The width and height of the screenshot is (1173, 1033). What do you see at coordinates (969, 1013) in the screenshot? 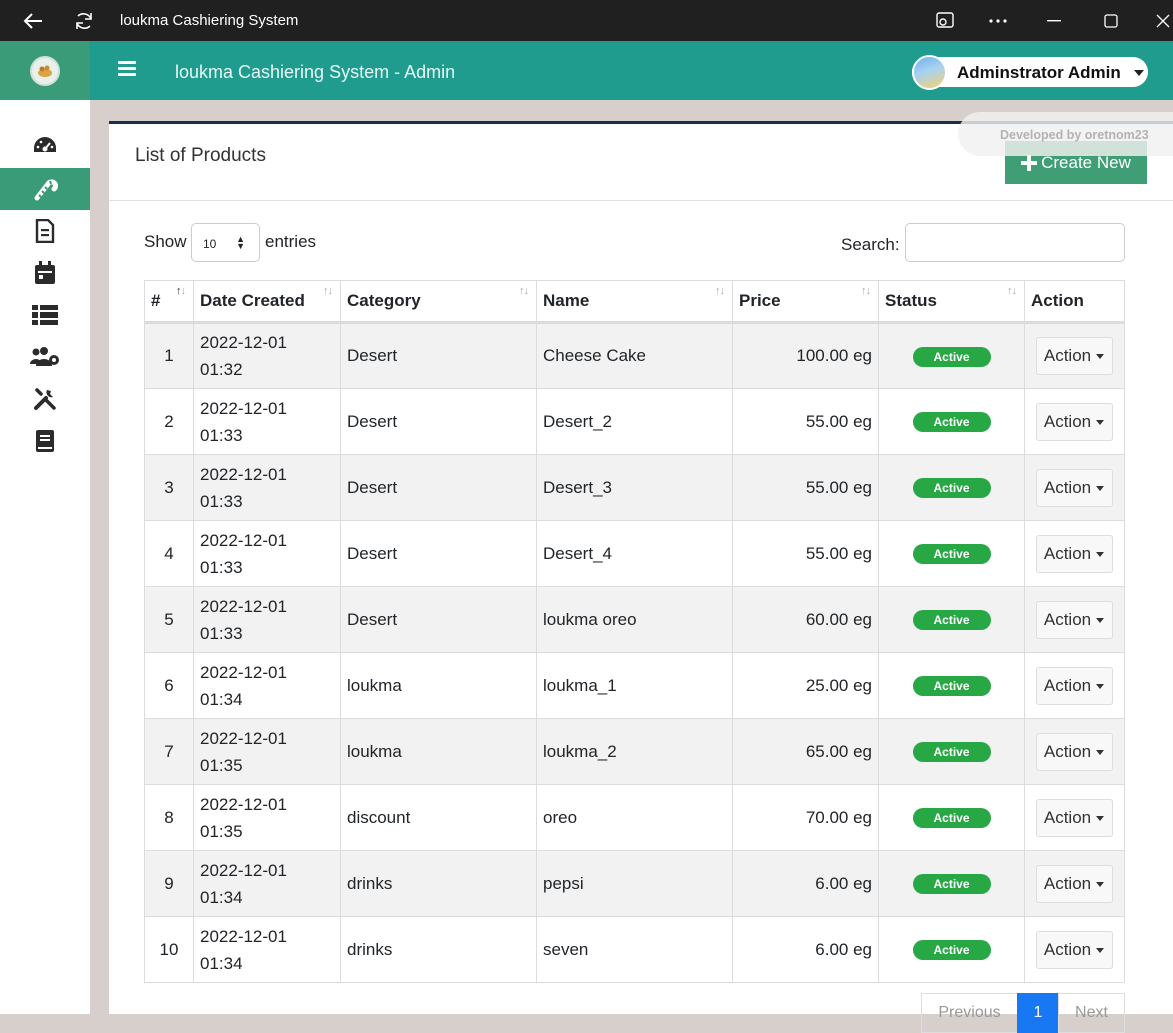
I see `pagination-previous: Previous` at bounding box center [969, 1013].